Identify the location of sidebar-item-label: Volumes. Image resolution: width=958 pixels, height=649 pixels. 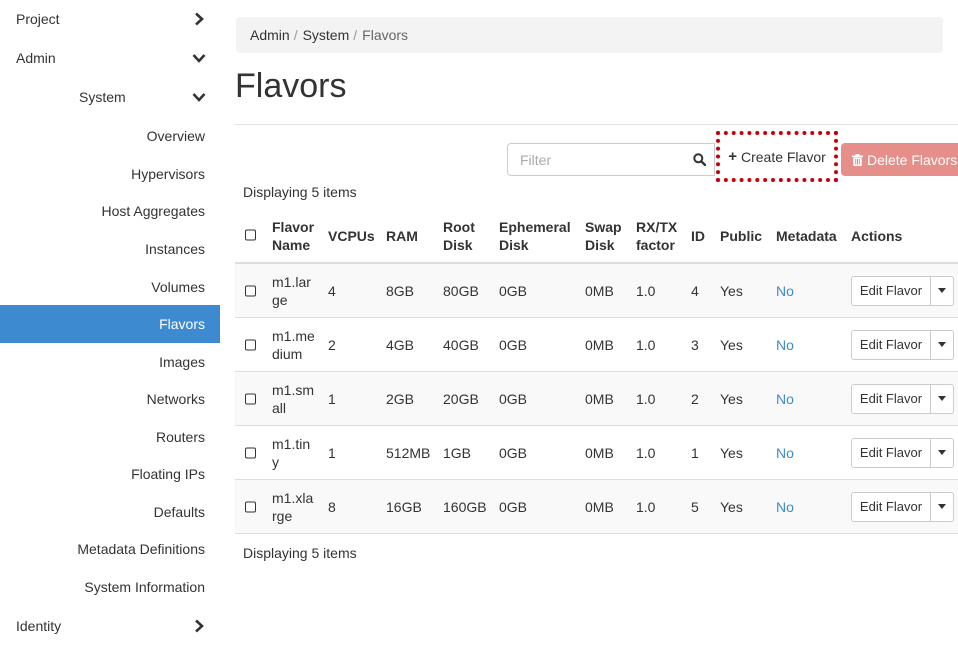
(178, 287).